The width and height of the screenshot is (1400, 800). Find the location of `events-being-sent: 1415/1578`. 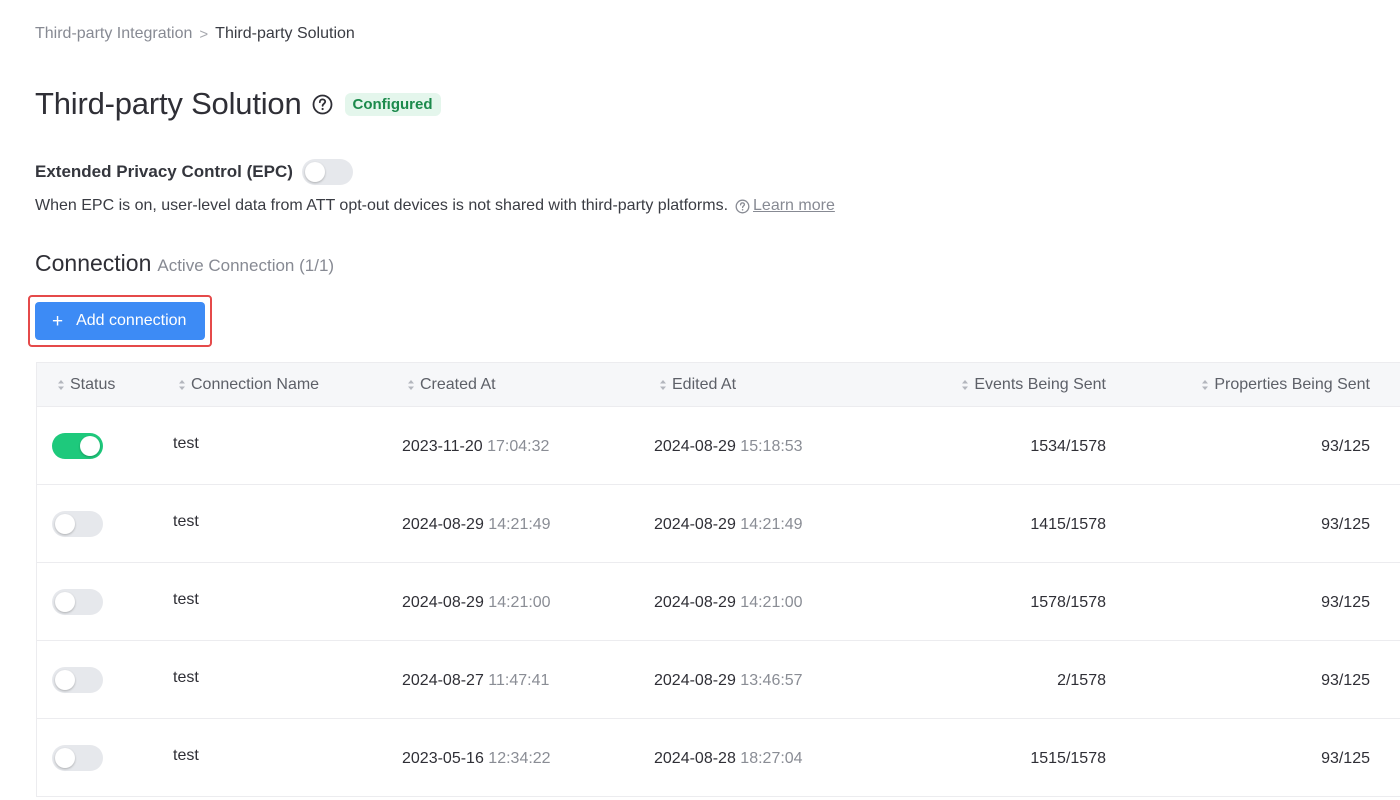

events-being-sent: 1415/1578 is located at coordinates (1068, 524).